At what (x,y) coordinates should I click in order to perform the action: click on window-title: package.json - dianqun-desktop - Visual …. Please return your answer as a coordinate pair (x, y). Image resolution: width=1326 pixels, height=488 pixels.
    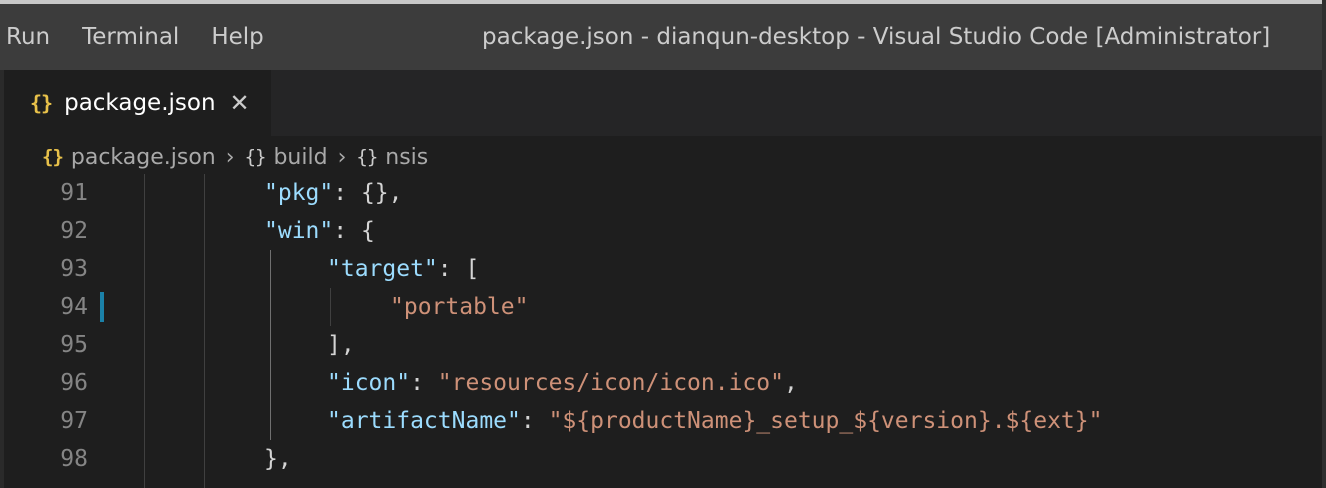
    Looking at the image, I should click on (876, 37).